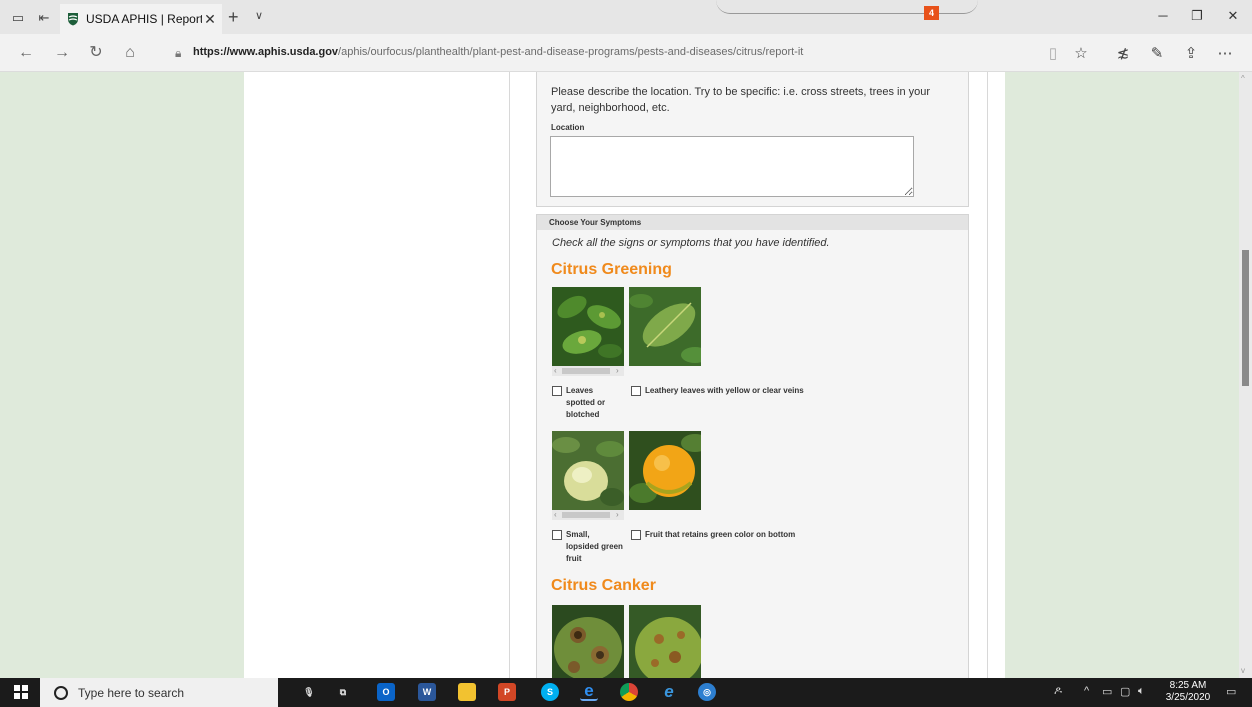 The height and width of the screenshot is (707, 1252). I want to click on people-icon: ዶ, so click(1058, 691).